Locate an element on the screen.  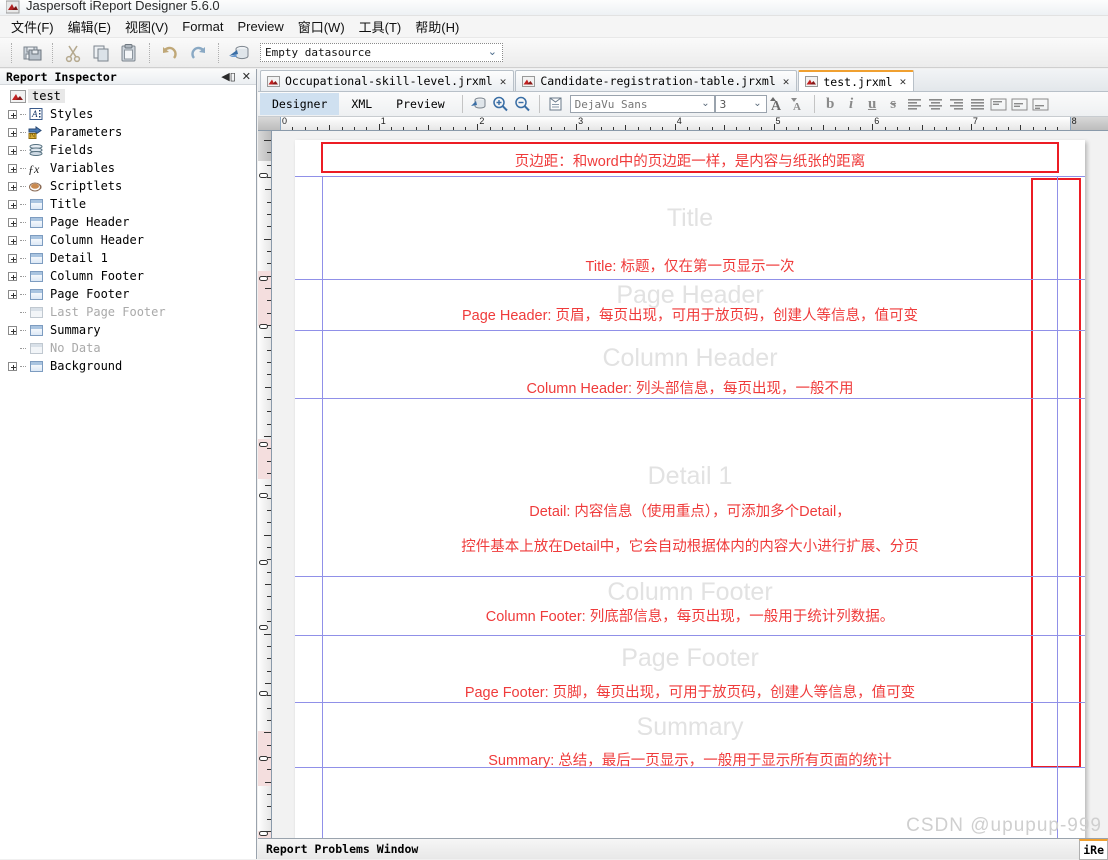
ireport-side-tab: iRe is located at coordinates (1093, 849).